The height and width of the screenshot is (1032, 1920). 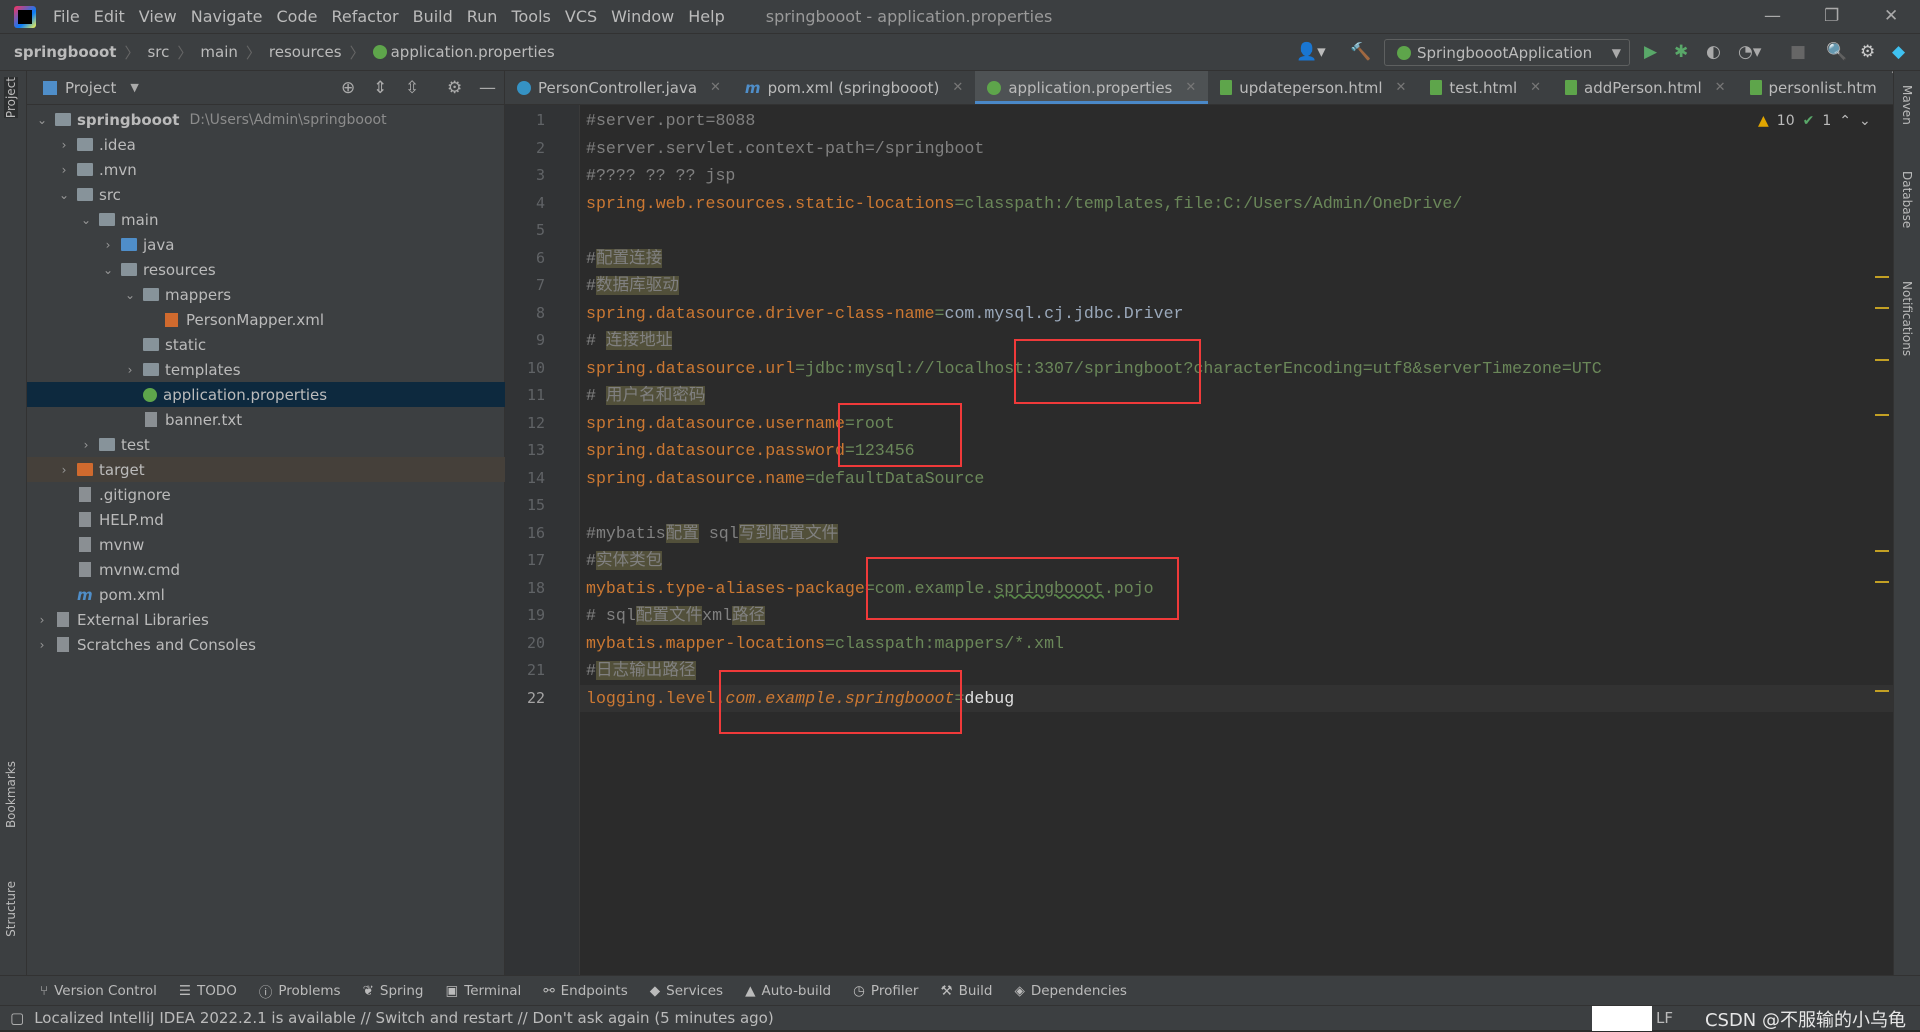 I want to click on breadcrumb-main: main, so click(x=218, y=52).